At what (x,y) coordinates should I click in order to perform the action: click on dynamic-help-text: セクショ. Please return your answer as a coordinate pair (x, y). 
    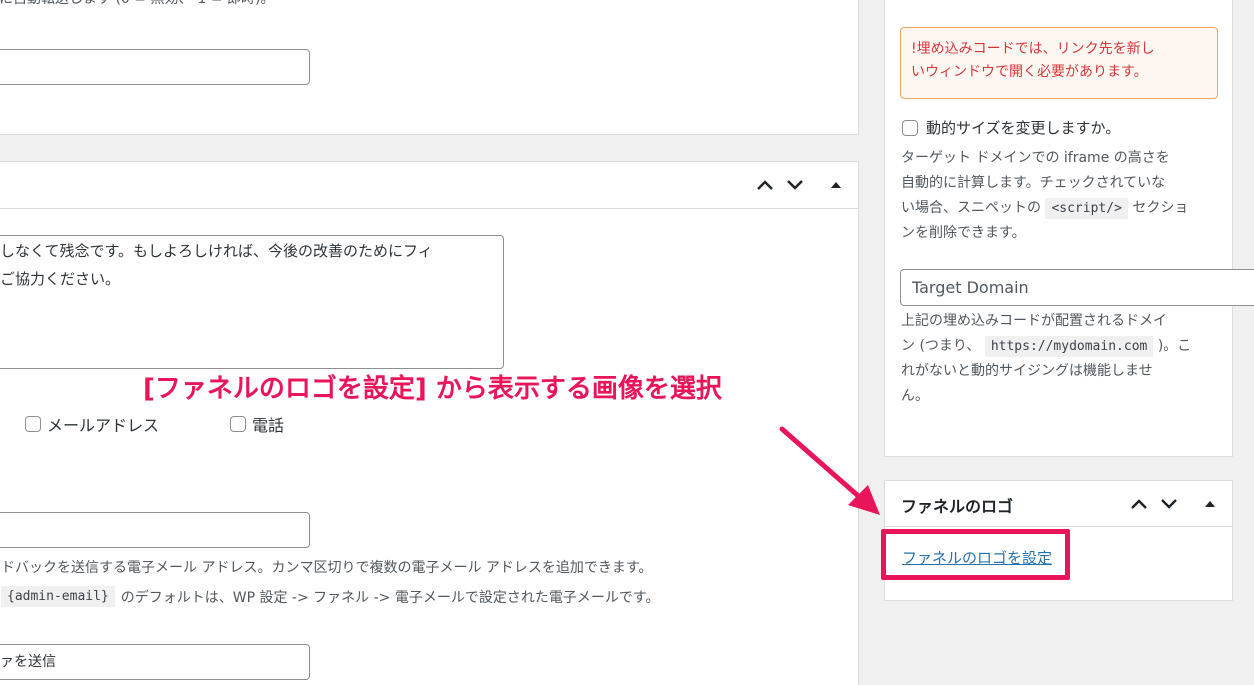
    Looking at the image, I should click on (1160, 208).